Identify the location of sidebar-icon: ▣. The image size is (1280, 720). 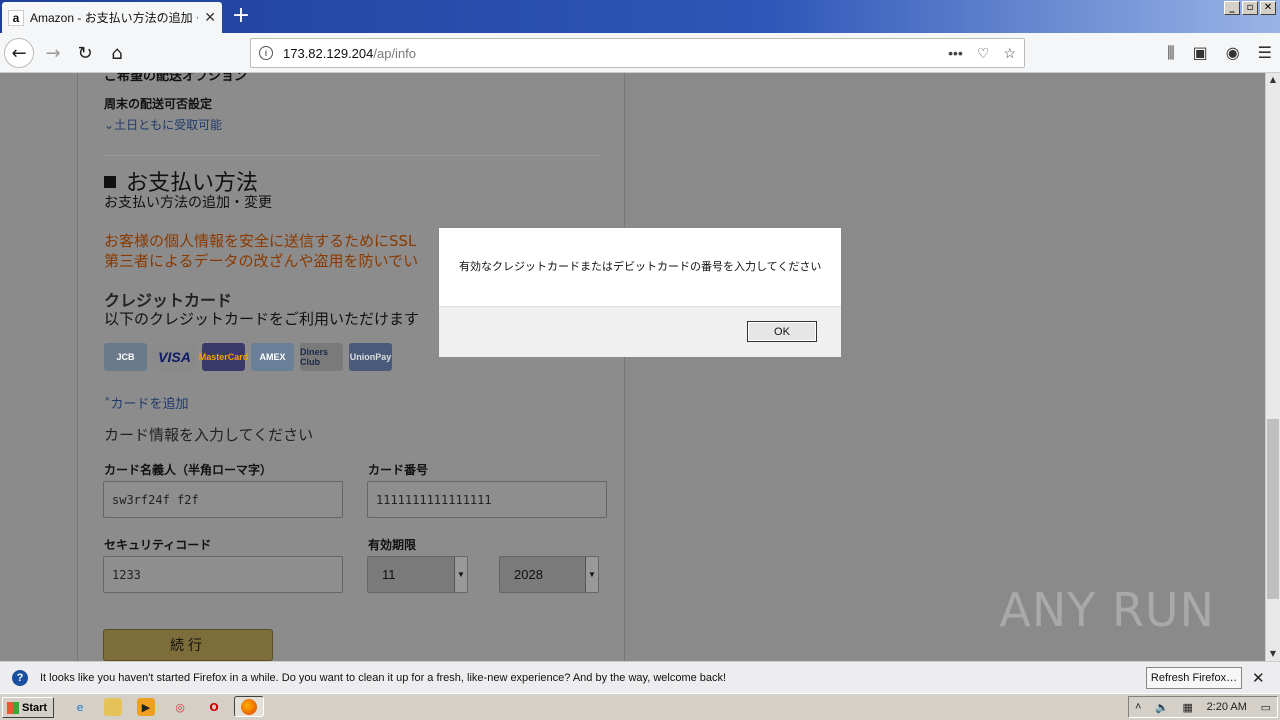
(1200, 53).